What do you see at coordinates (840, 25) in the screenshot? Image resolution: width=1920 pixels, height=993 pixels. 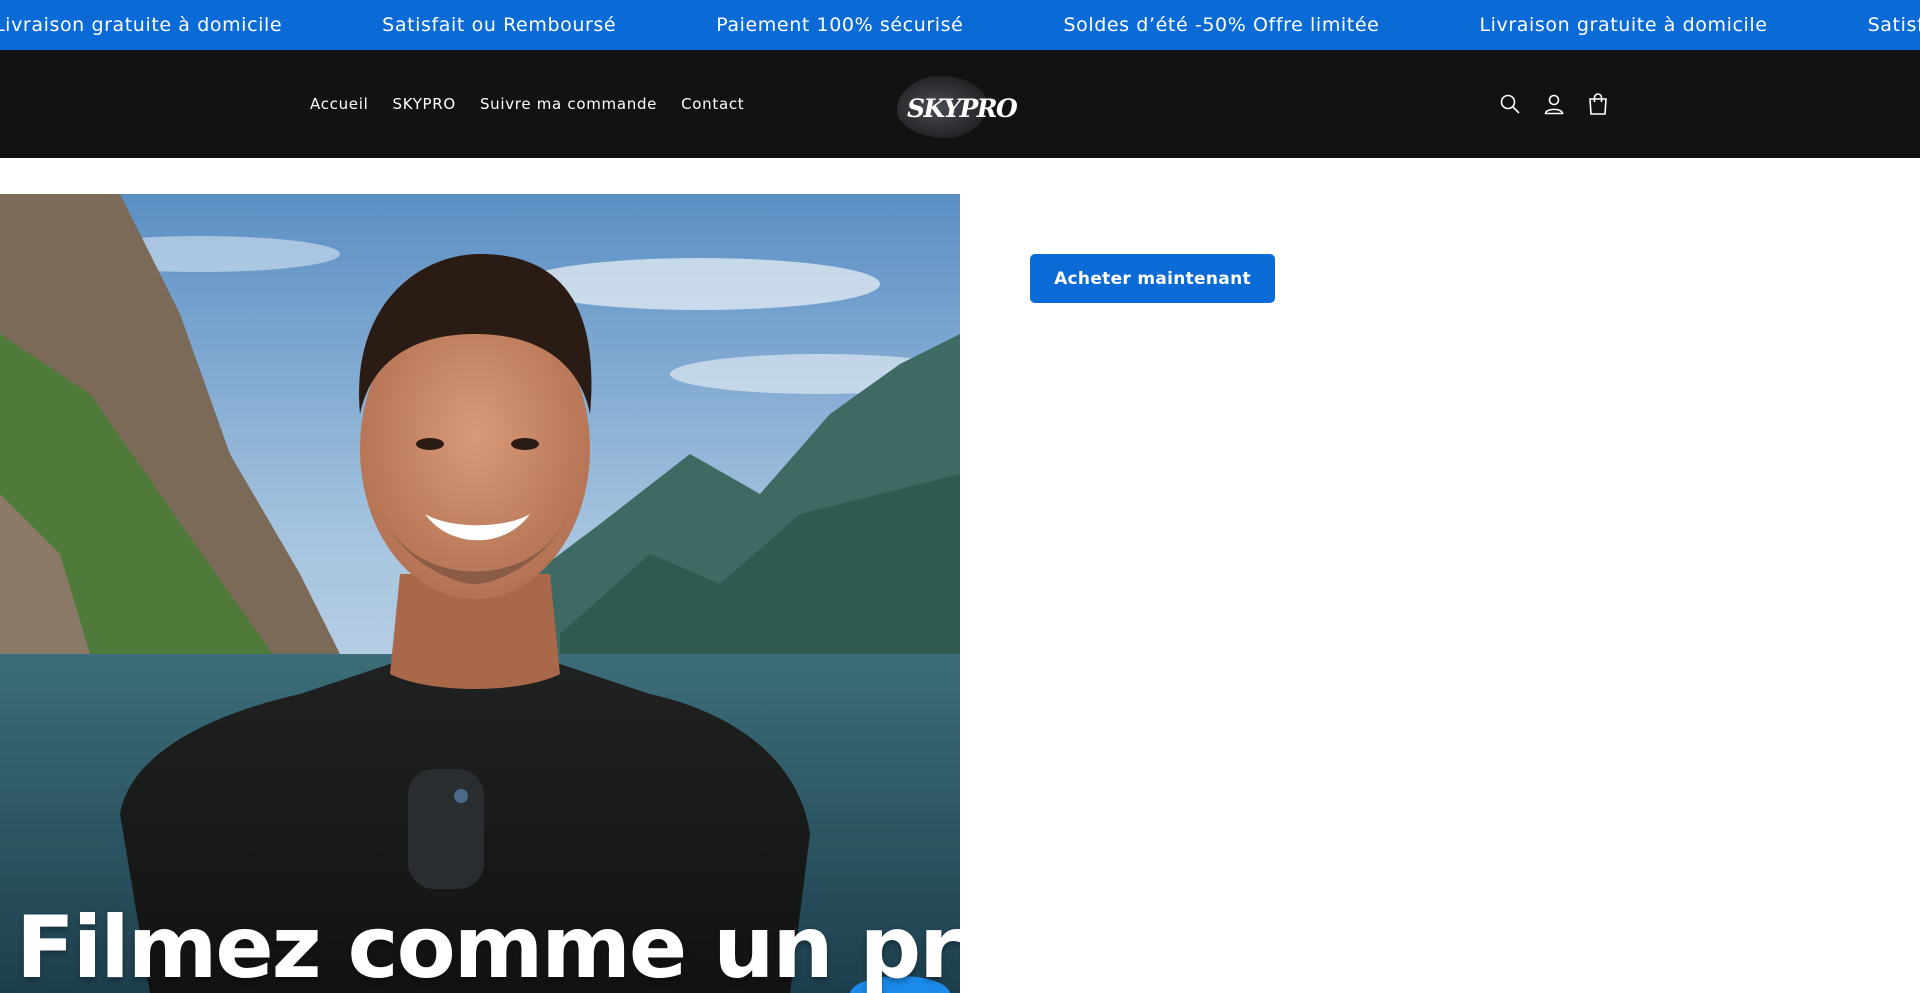 I see `announcement-message: Paiement 100% sécurisé` at bounding box center [840, 25].